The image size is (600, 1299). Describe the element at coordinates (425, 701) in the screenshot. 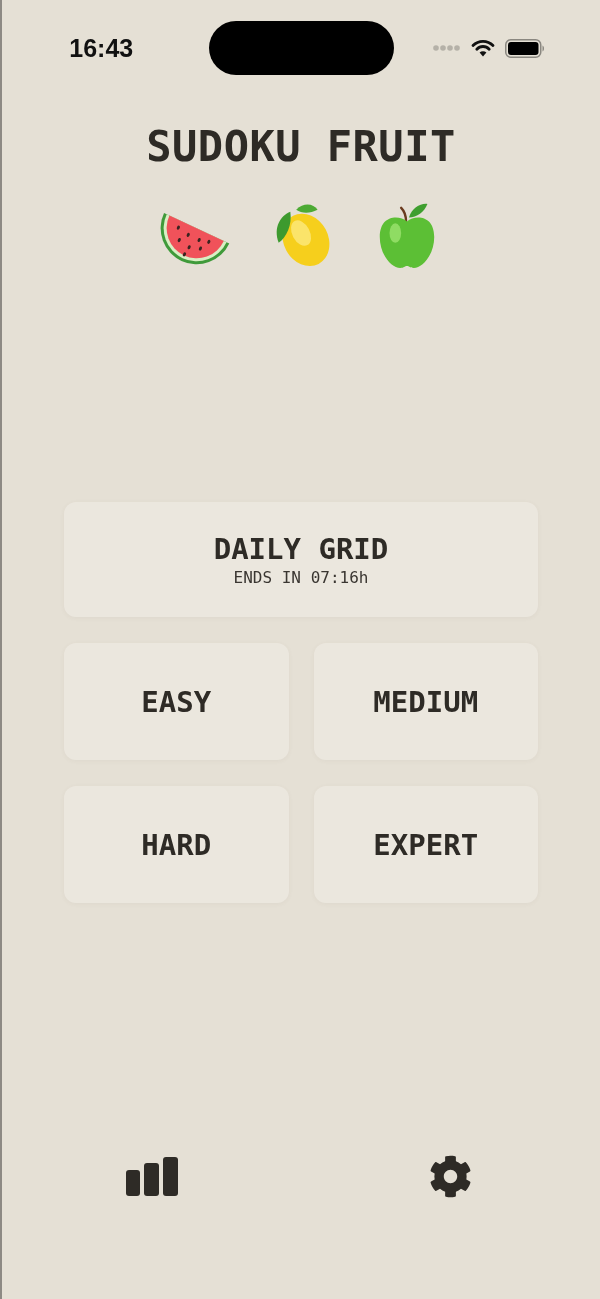

I see `difficulty-button: MEDIUM` at that location.